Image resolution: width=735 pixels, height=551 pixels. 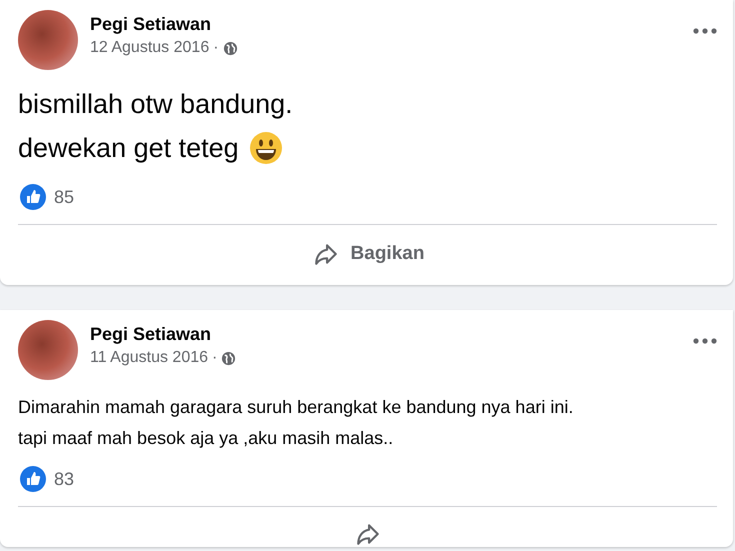 I want to click on post-date: 12 Agustus 2016, so click(x=150, y=48).